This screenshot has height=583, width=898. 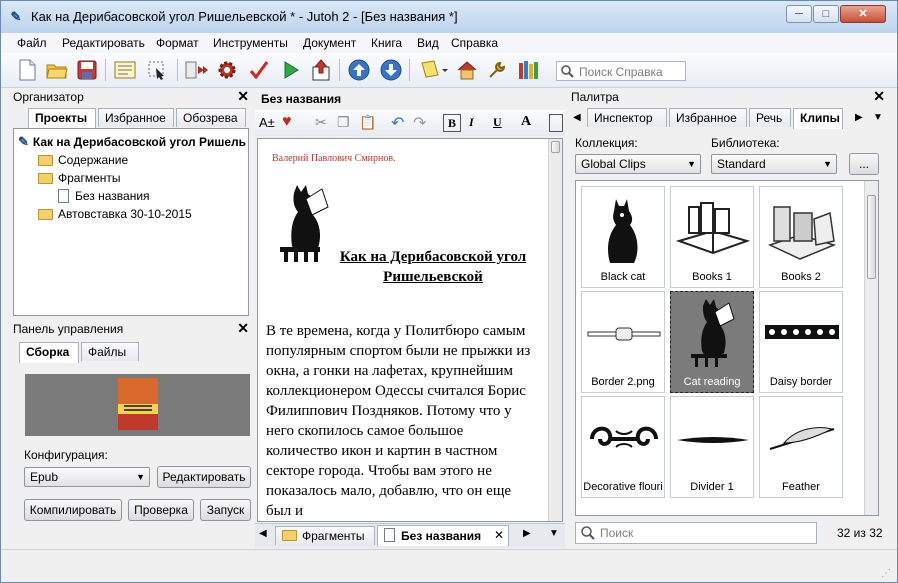 What do you see at coordinates (497, 70) in the screenshot?
I see `wrench-icon` at bounding box center [497, 70].